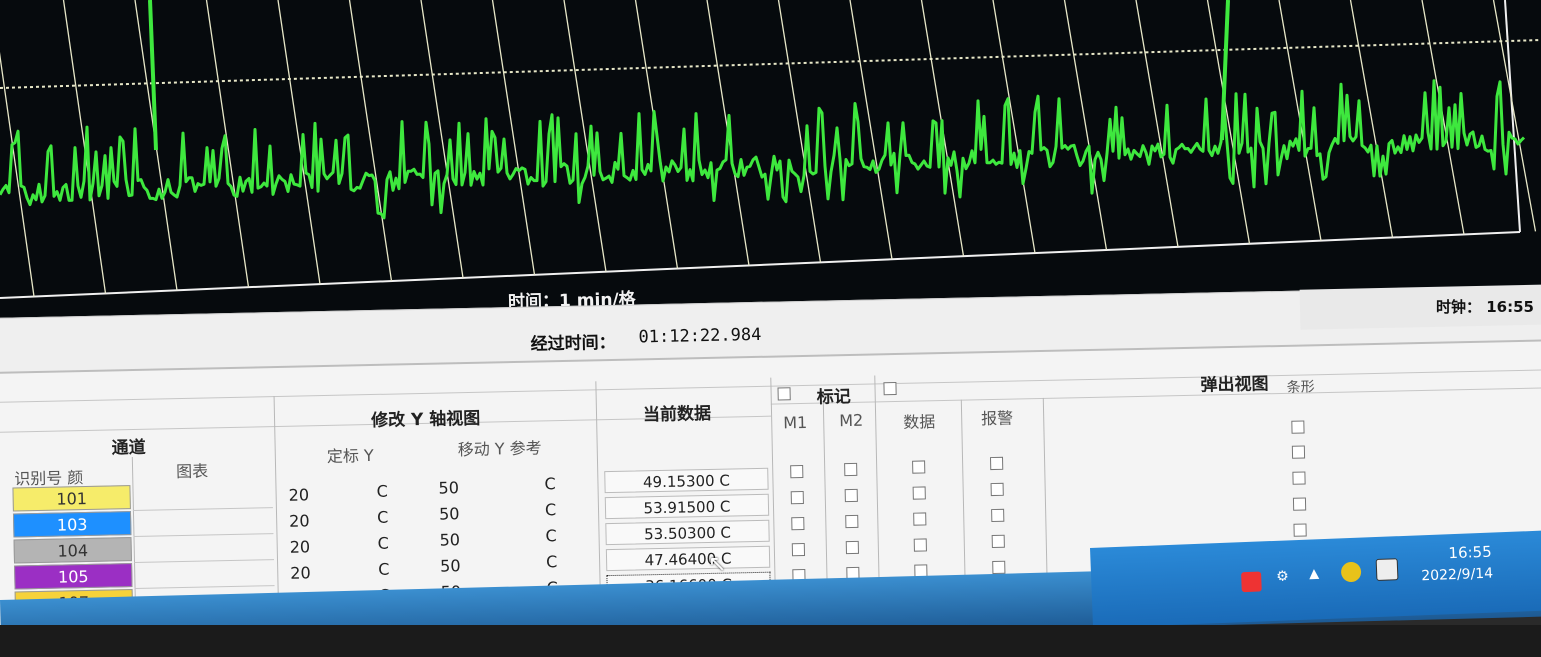  What do you see at coordinates (499, 449) in the screenshot?
I see `move-y-label: 移动 Y 参考` at bounding box center [499, 449].